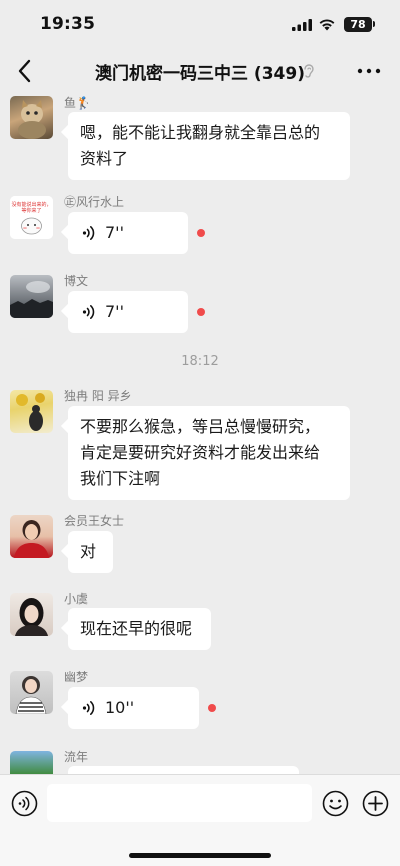  What do you see at coordinates (200, 74) in the screenshot?
I see `chat-title: 澳门机密一码三中三 (349)` at bounding box center [200, 74].